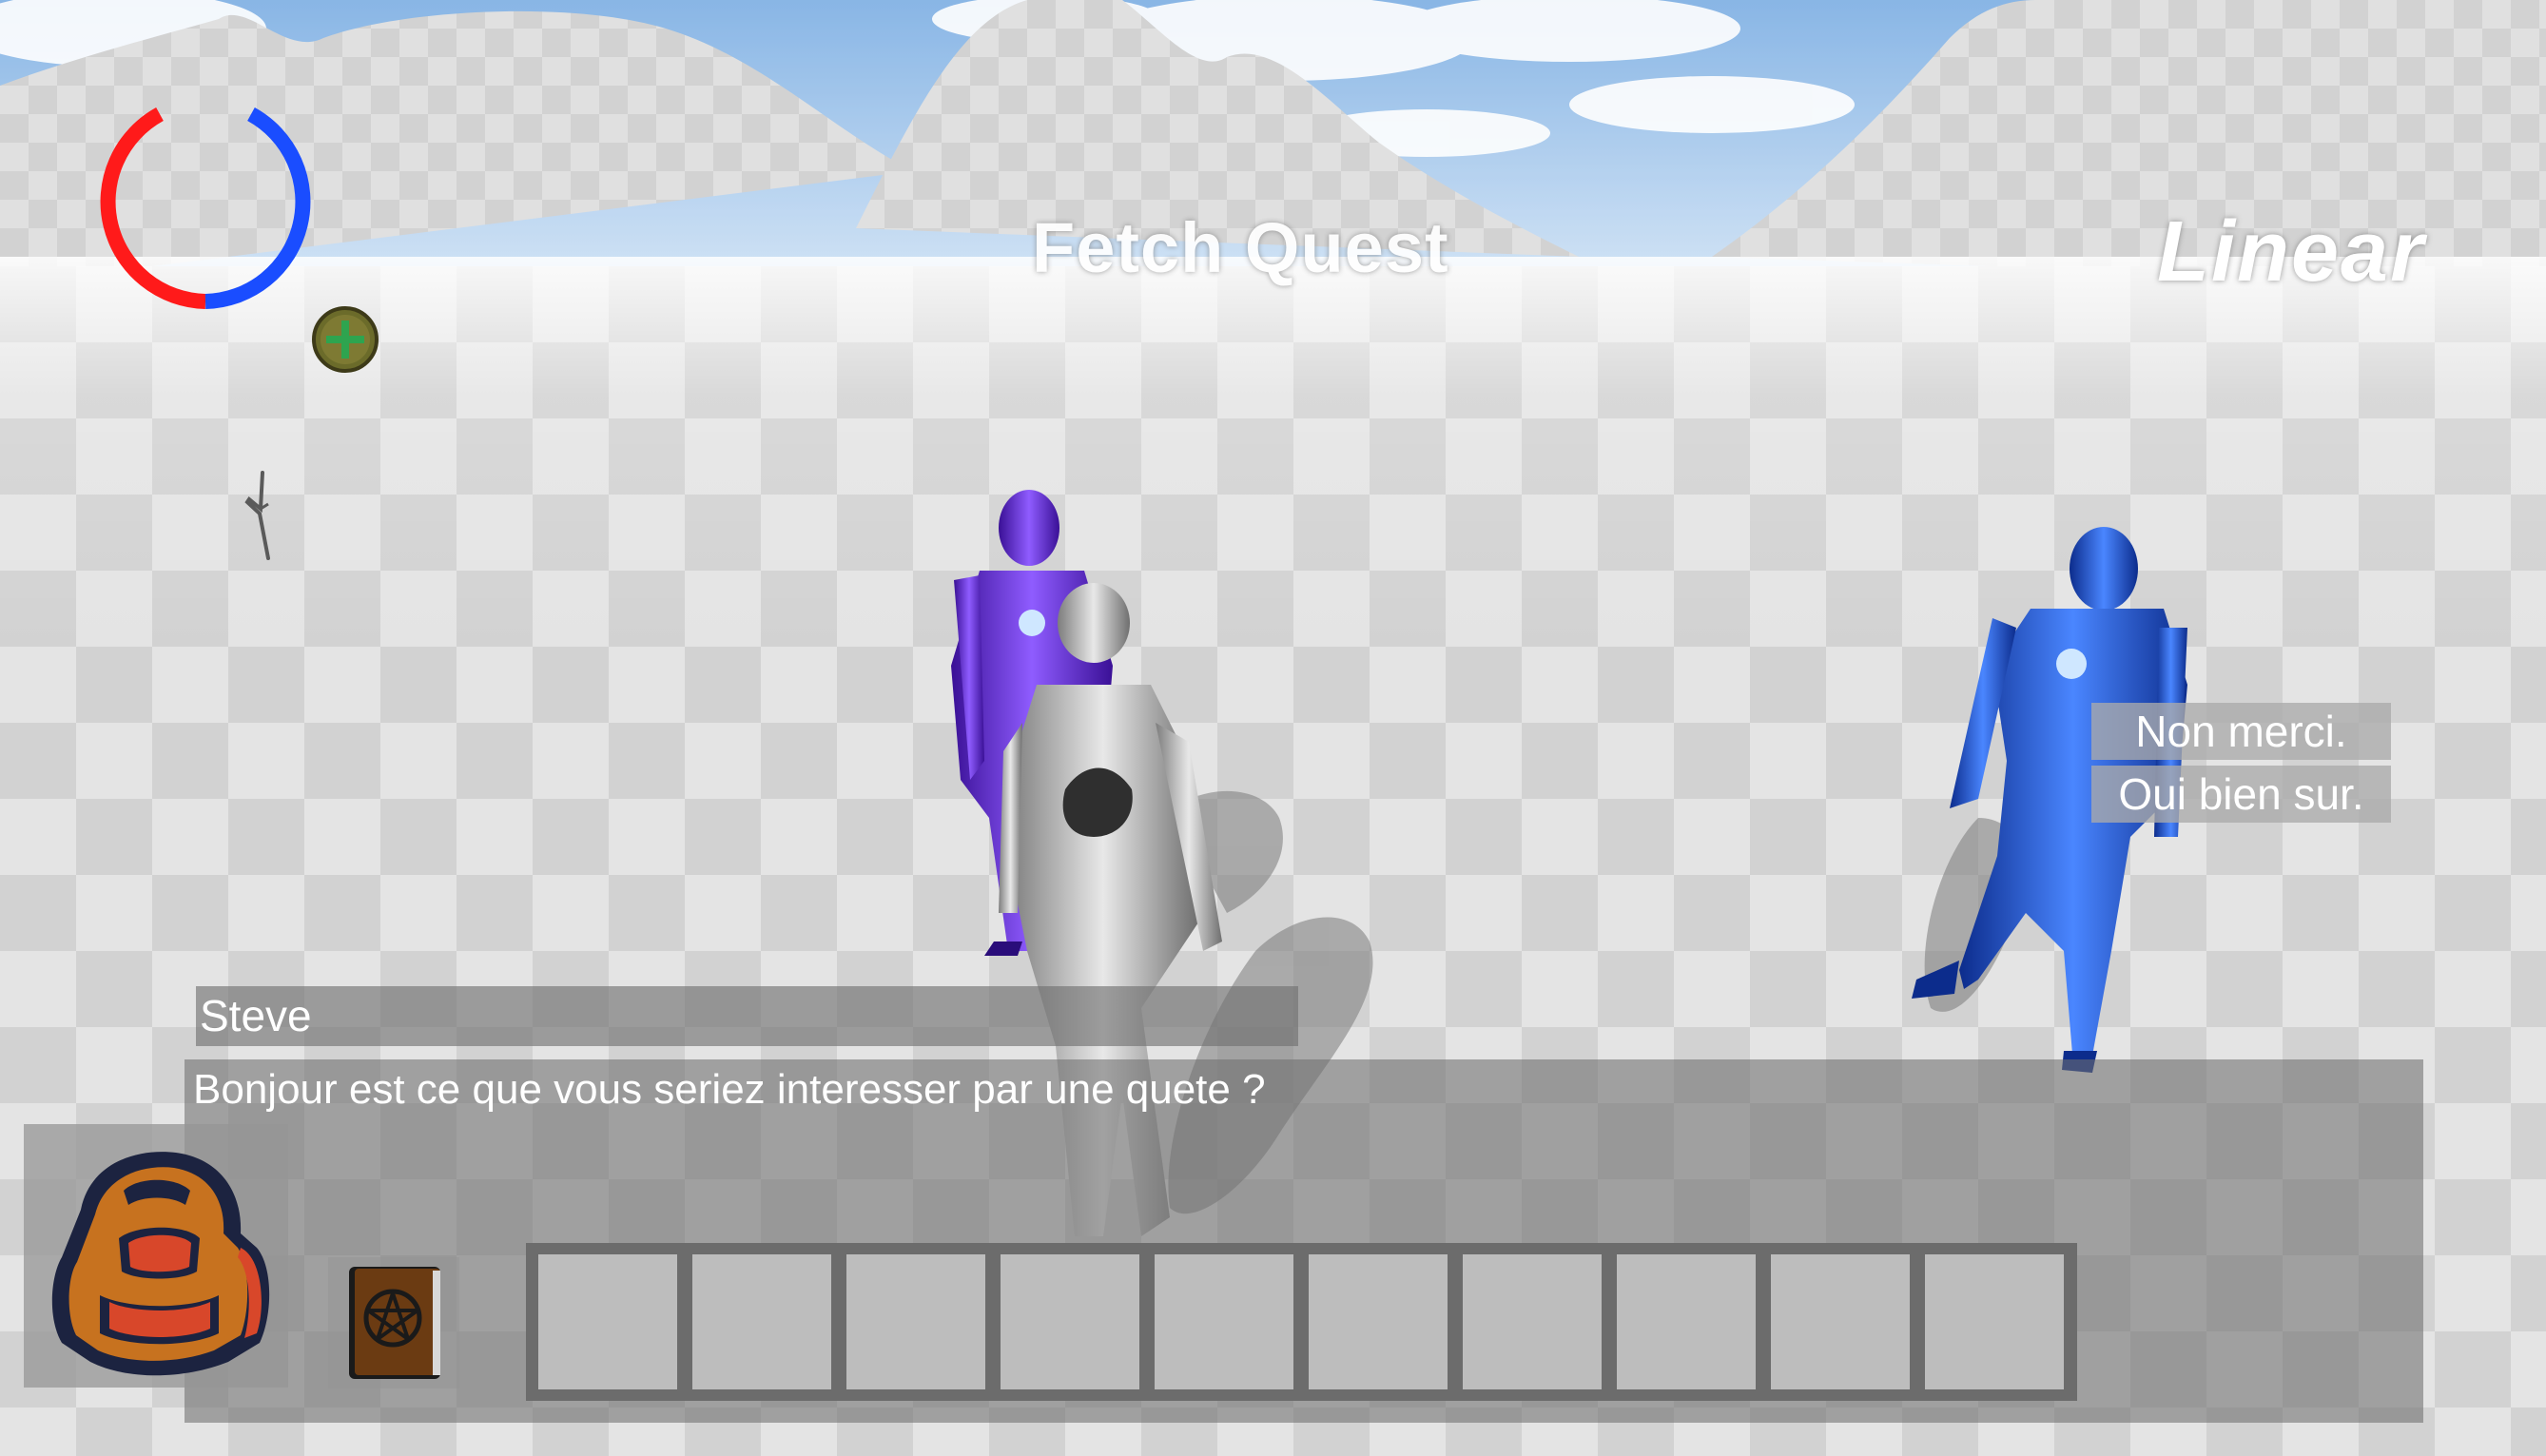 The image size is (2546, 1456). What do you see at coordinates (1301, 1322) in the screenshot?
I see `hotbar` at bounding box center [1301, 1322].